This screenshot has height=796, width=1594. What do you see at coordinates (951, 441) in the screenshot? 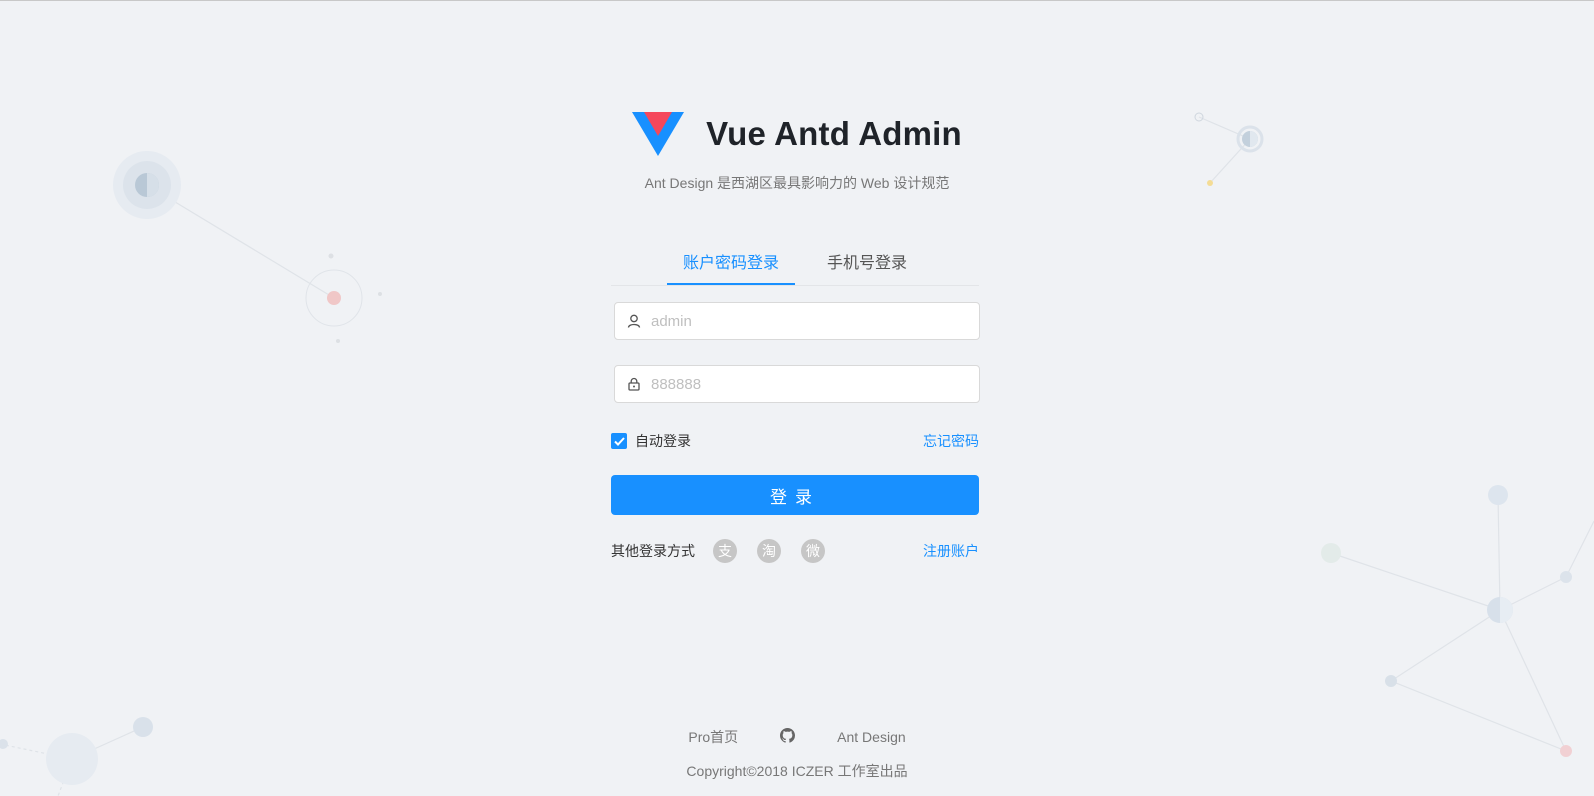
I see `forgot-password-link: 忘记密码` at bounding box center [951, 441].